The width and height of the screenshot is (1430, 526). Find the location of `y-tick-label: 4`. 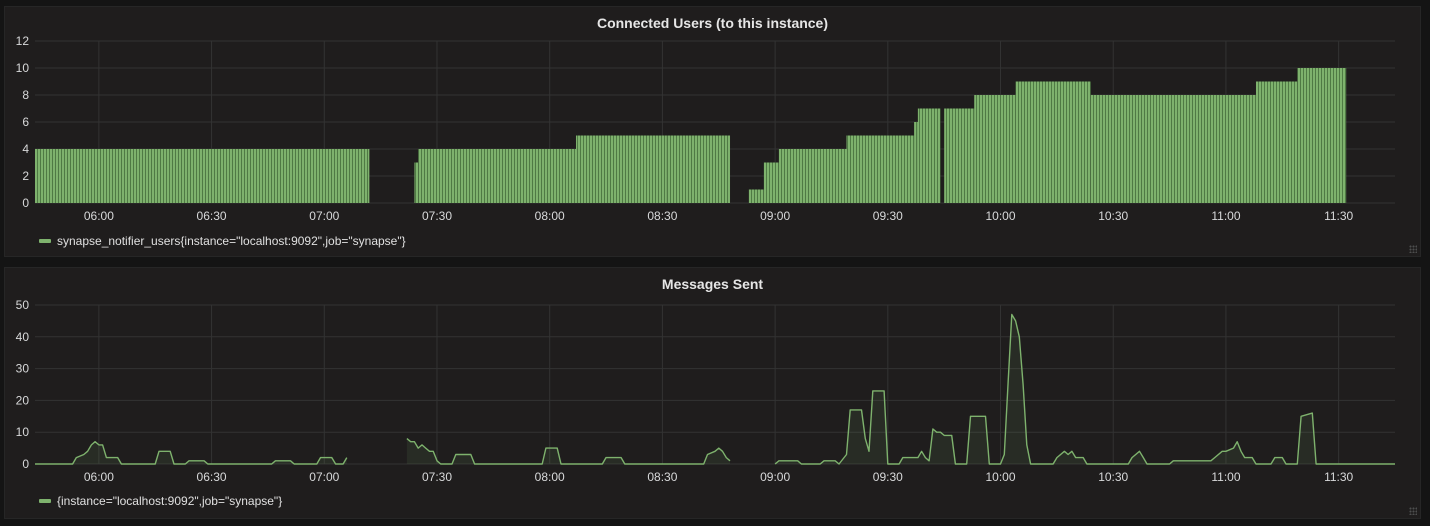

y-tick-label: 4 is located at coordinates (25, 149).